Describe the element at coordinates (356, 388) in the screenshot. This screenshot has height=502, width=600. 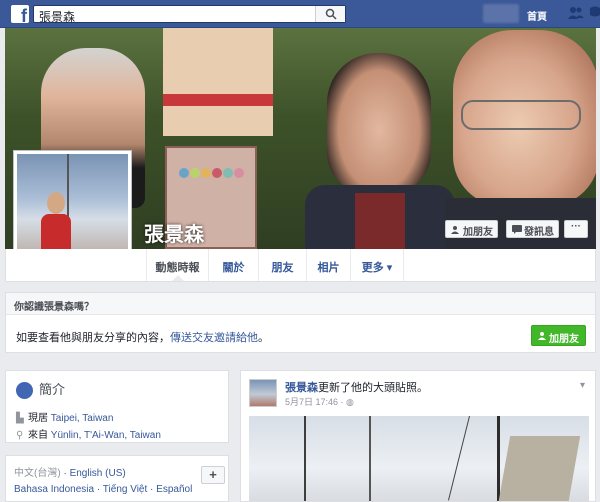
I see `post-header: 張景森更新了他的大頭貼照。` at that location.